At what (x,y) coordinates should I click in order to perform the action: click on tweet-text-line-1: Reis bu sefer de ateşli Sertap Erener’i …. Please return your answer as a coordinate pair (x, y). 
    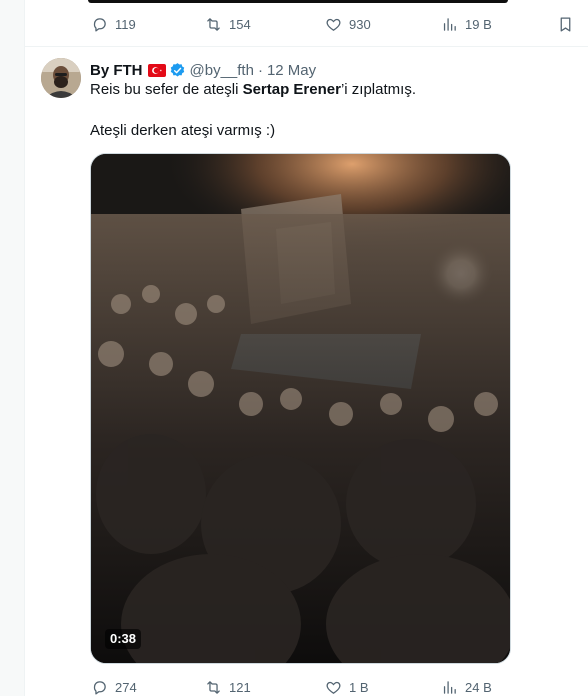
    Looking at the image, I should click on (253, 90).